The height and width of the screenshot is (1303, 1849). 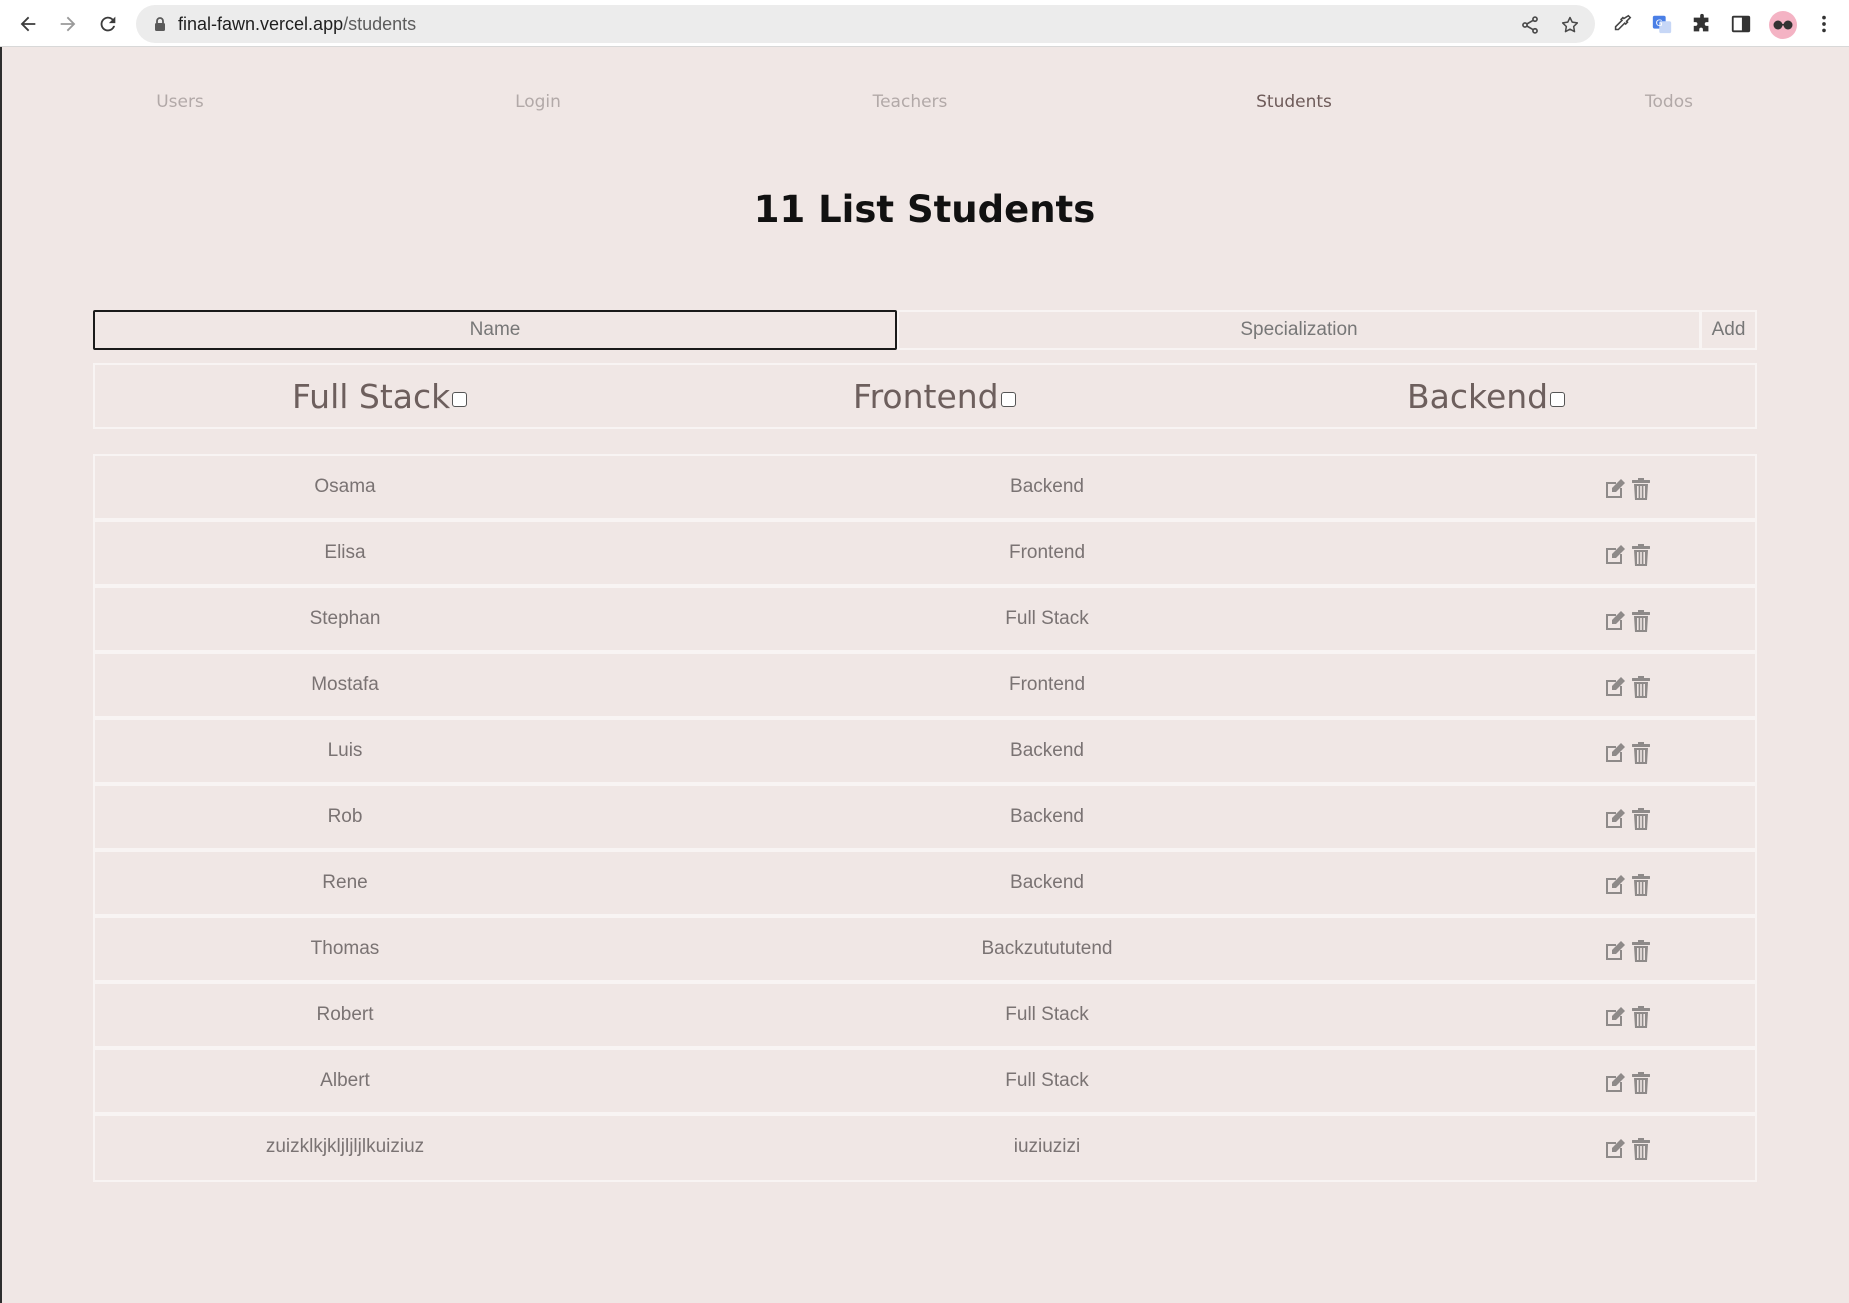 What do you see at coordinates (925, 687) in the screenshot?
I see `table-row: Mostafa Frontend` at bounding box center [925, 687].